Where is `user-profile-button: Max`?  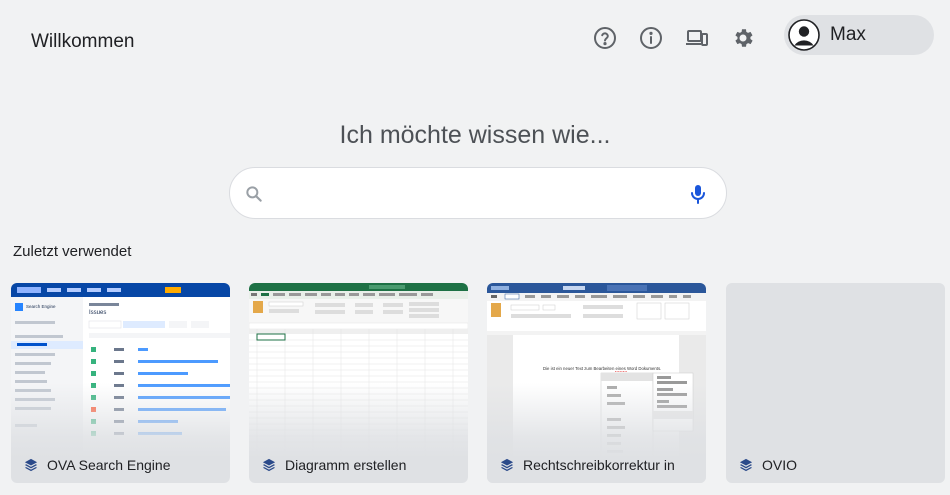 user-profile-button: Max is located at coordinates (859, 35).